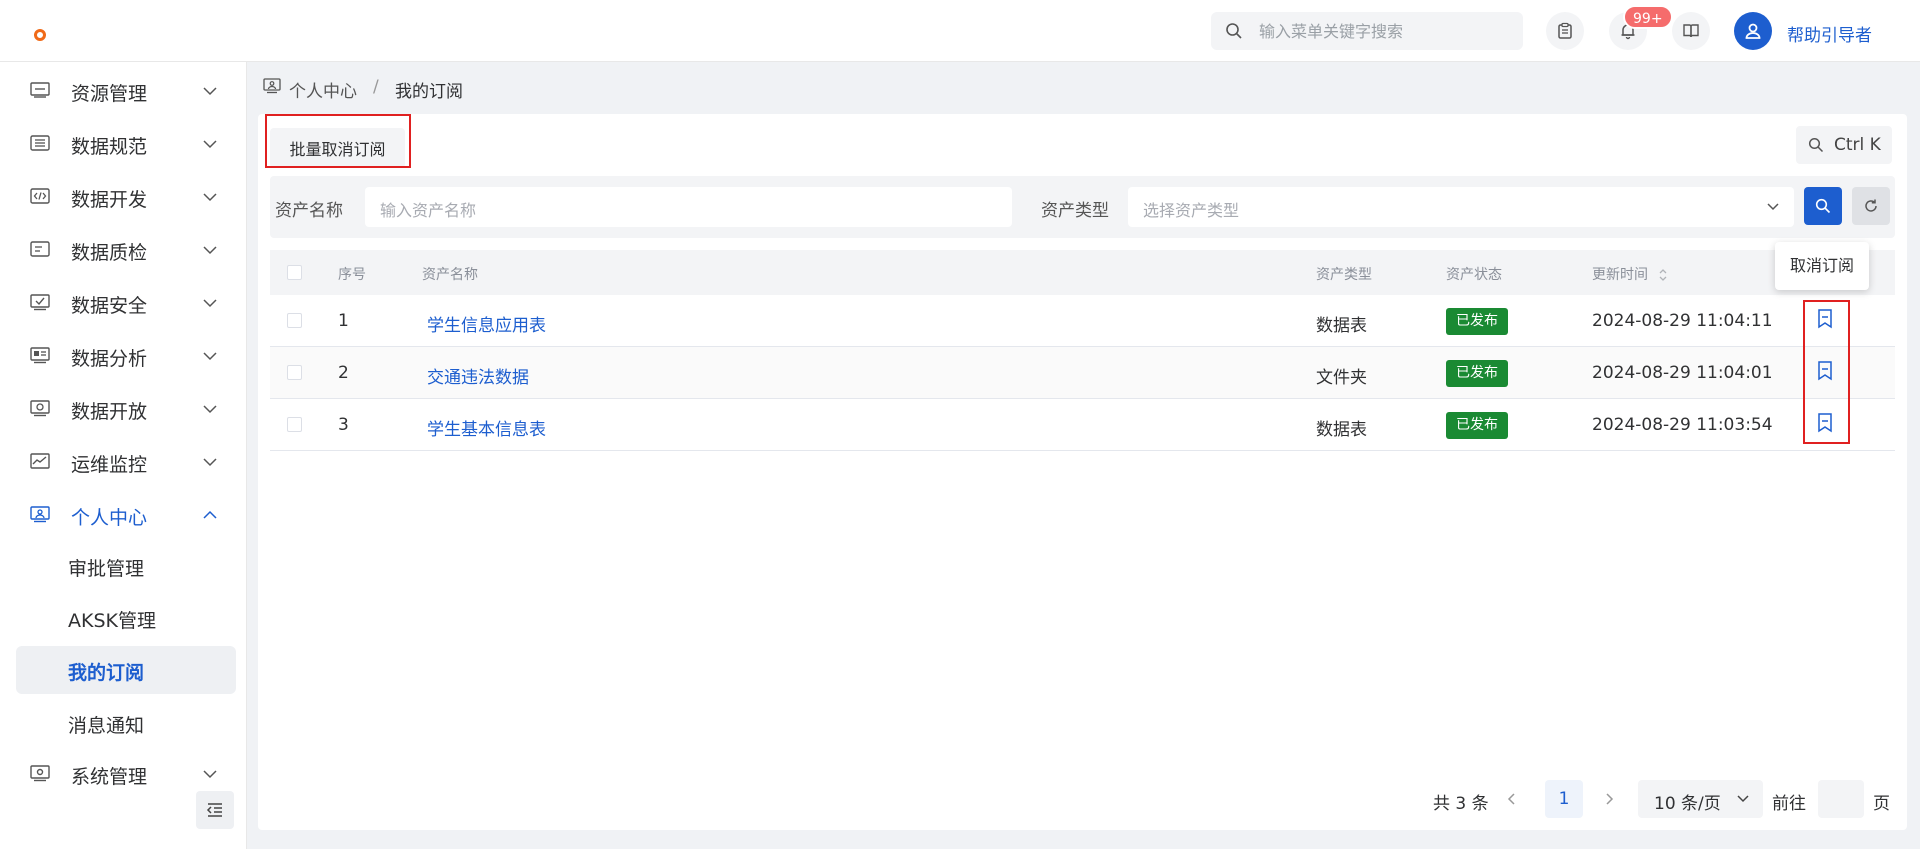 The width and height of the screenshot is (1920, 849). What do you see at coordinates (294, 272) in the screenshot?
I see `select-all-checkbox` at bounding box center [294, 272].